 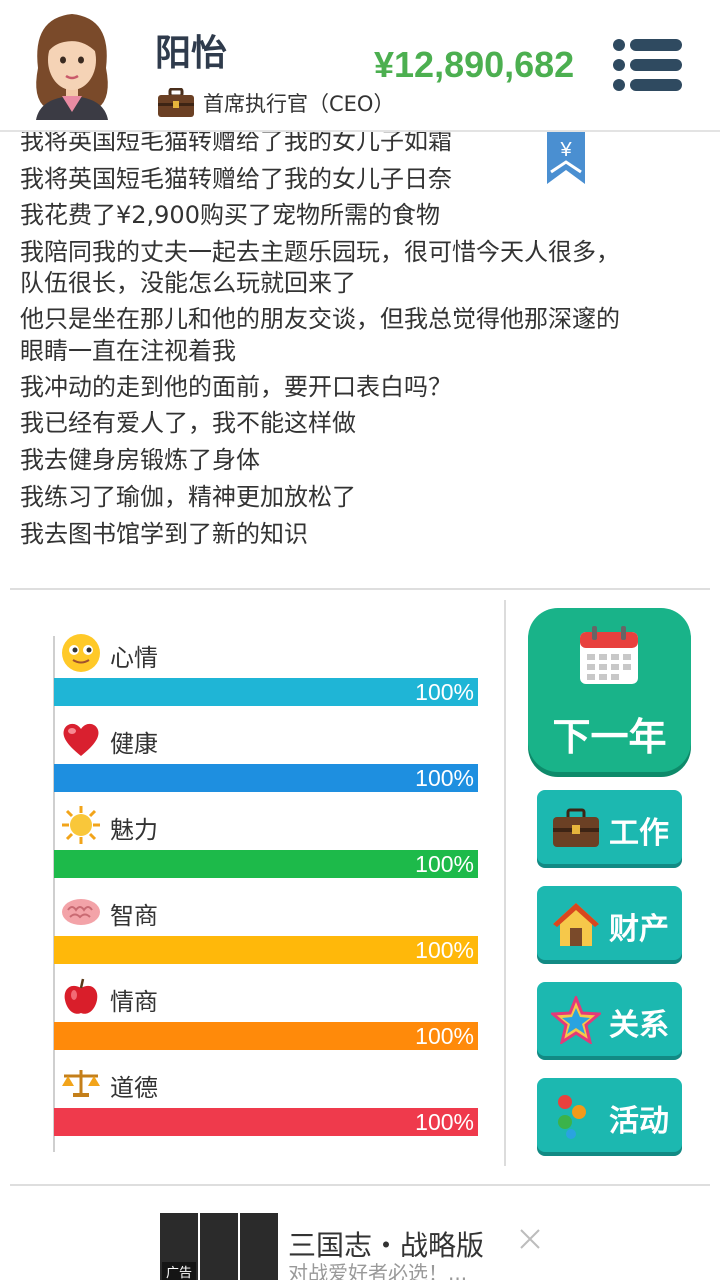 I want to click on money-bookmark-icon: ¥, so click(x=566, y=158).